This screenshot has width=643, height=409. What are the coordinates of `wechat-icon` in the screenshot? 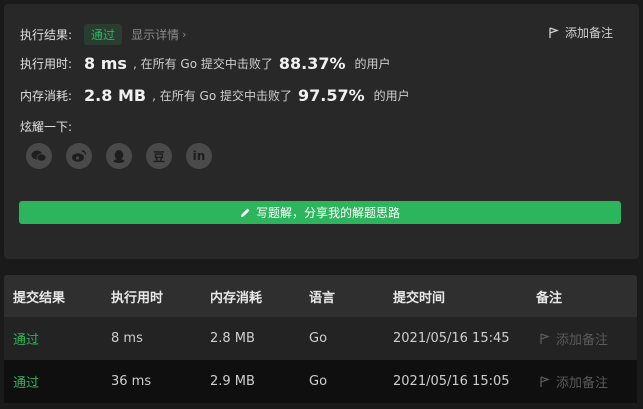 It's located at (39, 156).